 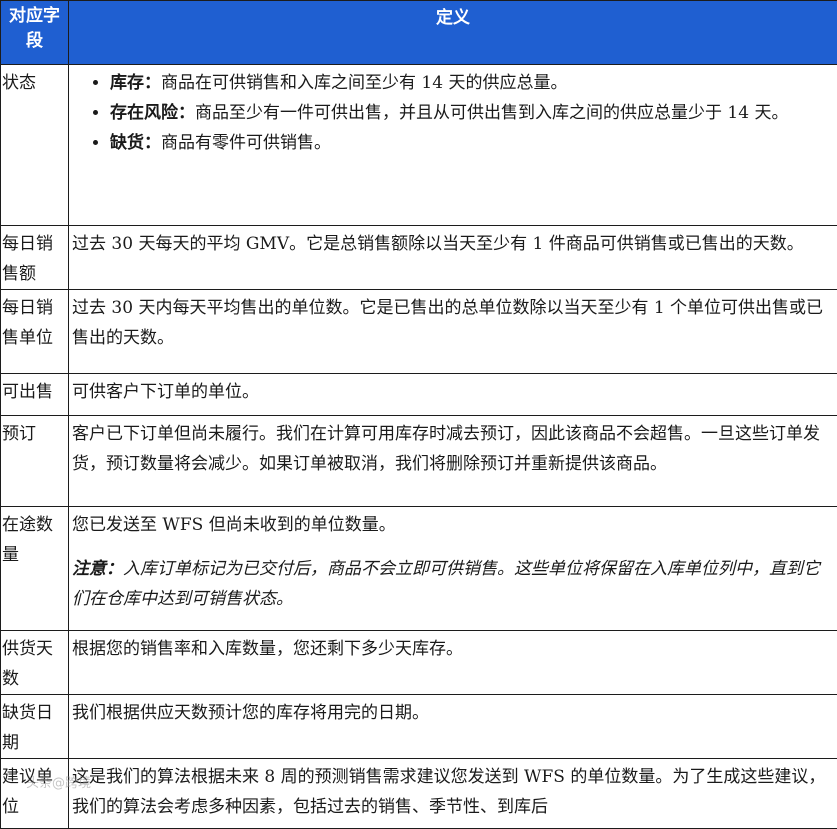 I want to click on header-field: 对应字段, so click(x=35, y=33).